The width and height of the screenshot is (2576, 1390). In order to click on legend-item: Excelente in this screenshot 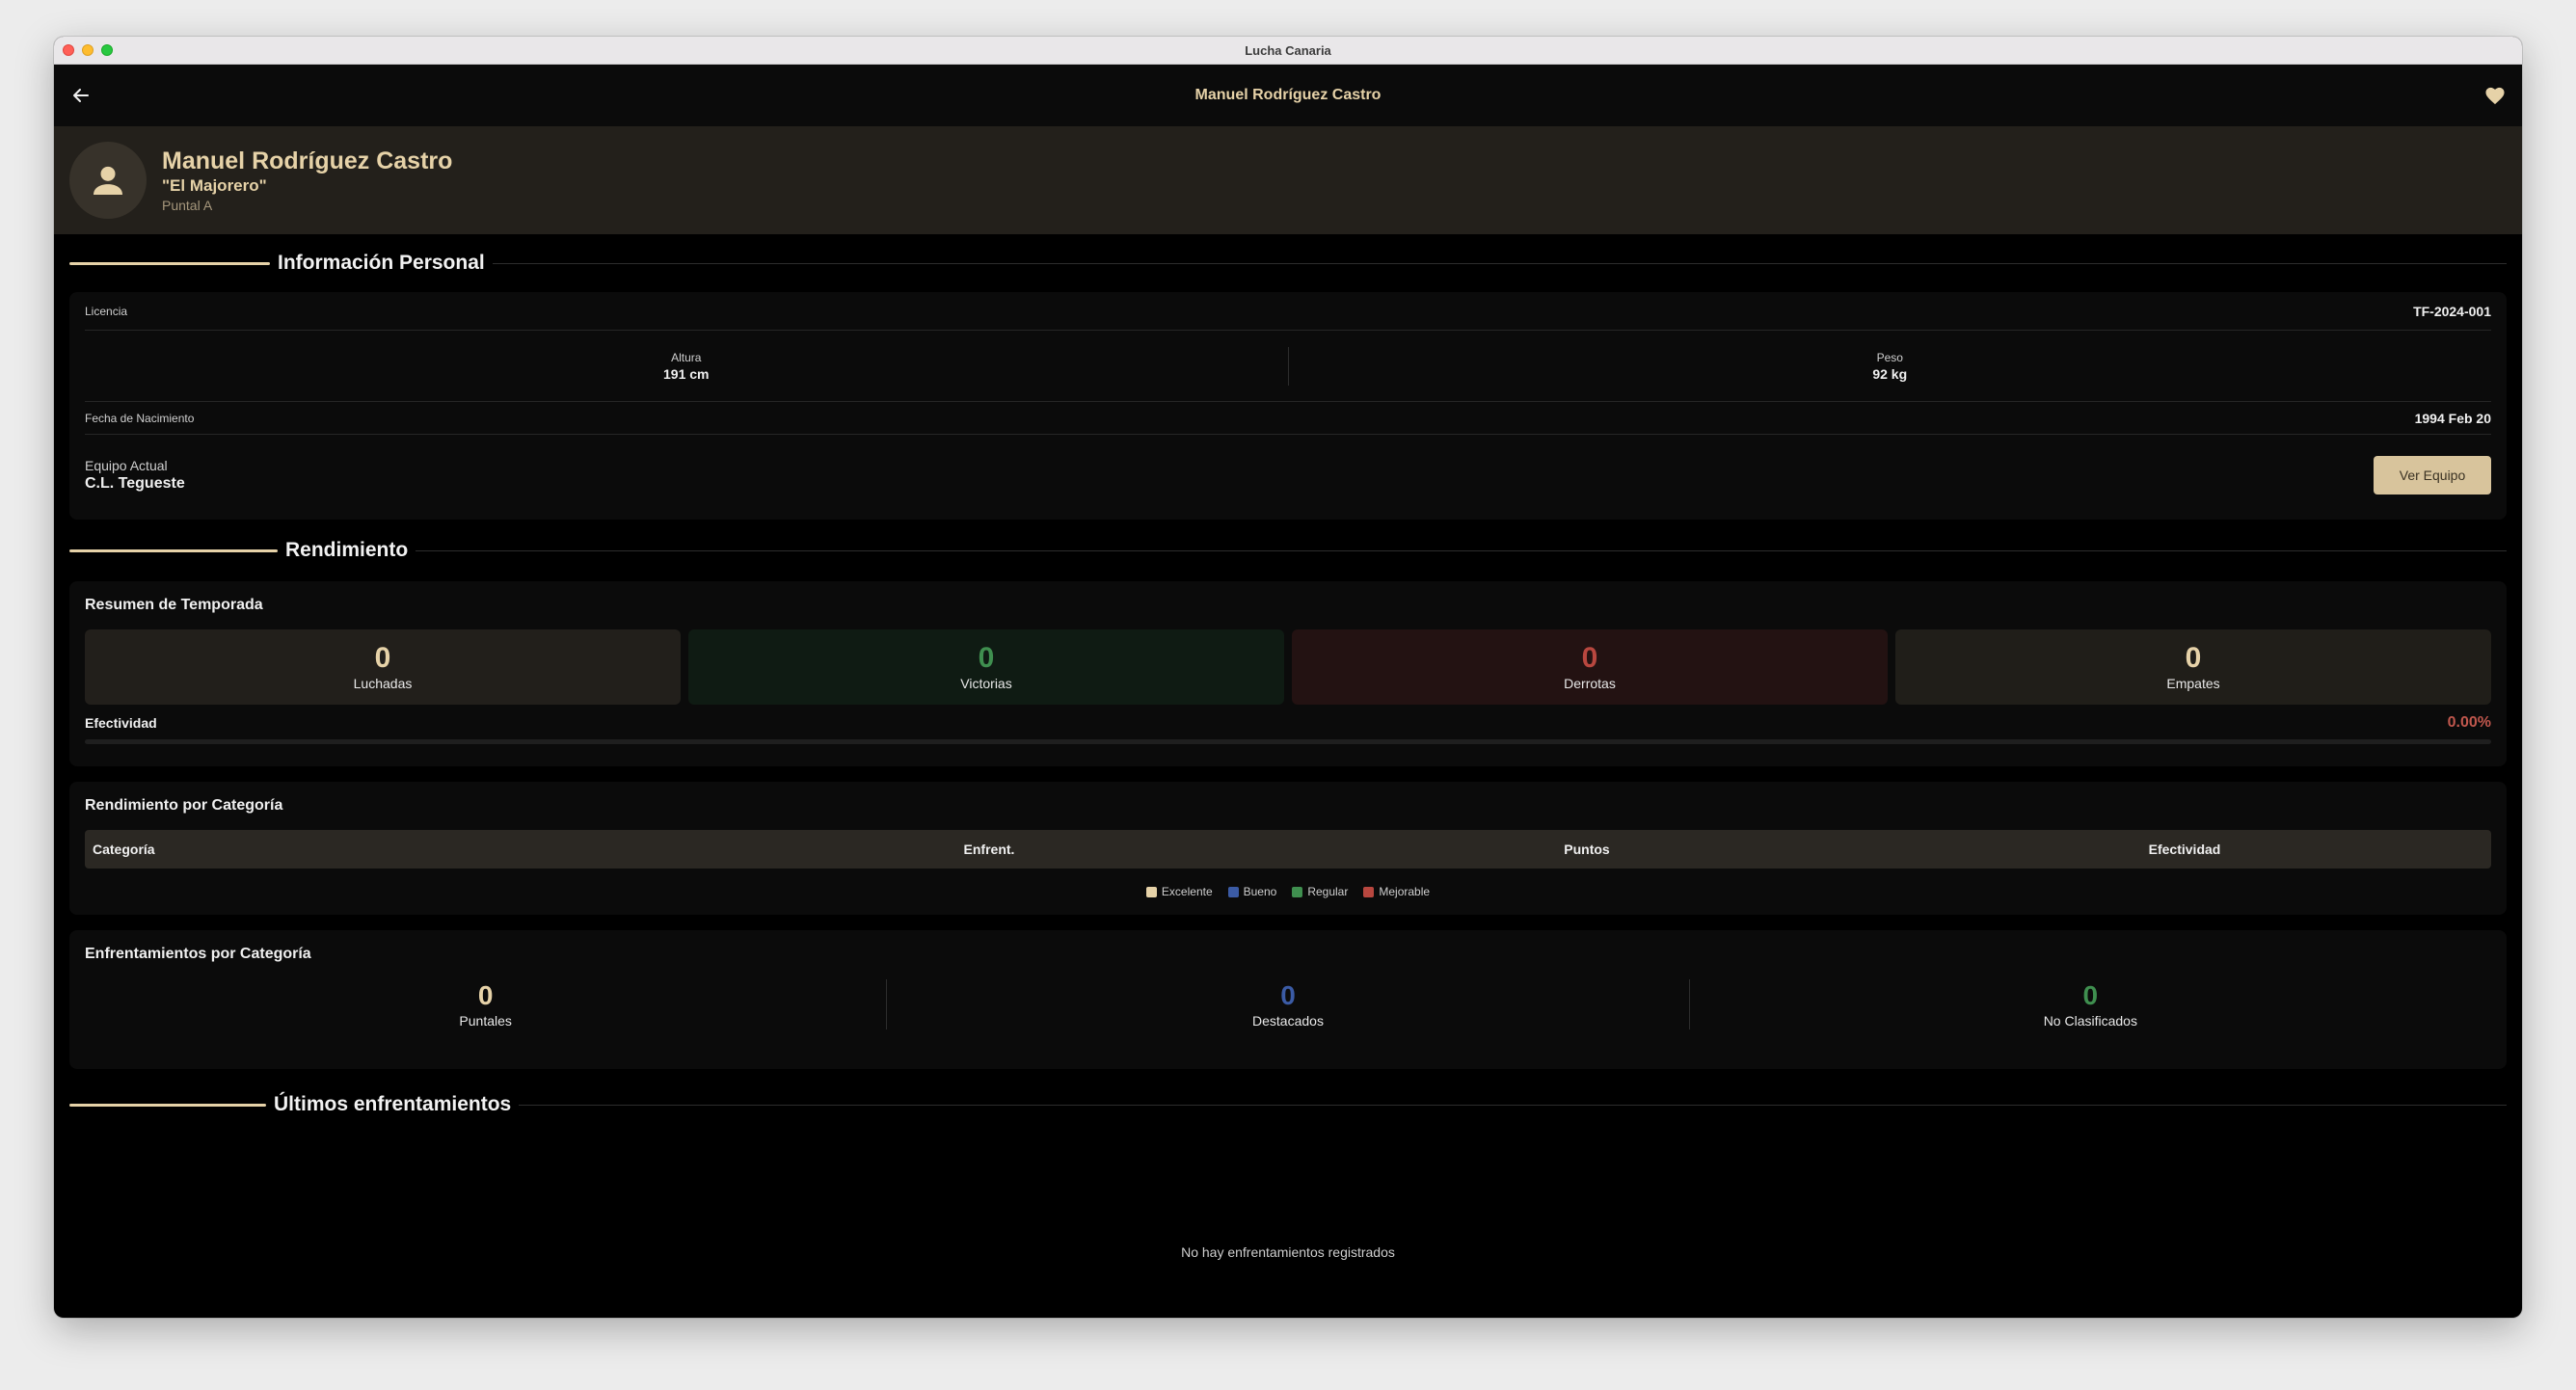, I will do `click(1179, 891)`.